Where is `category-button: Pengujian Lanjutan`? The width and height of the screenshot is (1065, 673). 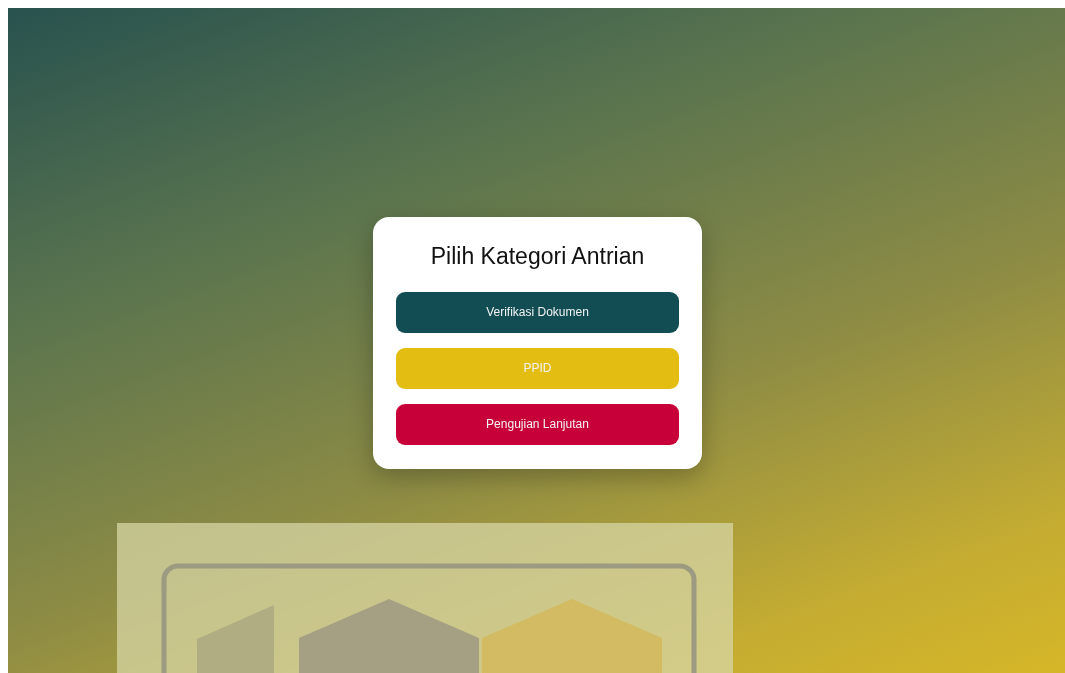 category-button: Pengujian Lanjutan is located at coordinates (537, 424).